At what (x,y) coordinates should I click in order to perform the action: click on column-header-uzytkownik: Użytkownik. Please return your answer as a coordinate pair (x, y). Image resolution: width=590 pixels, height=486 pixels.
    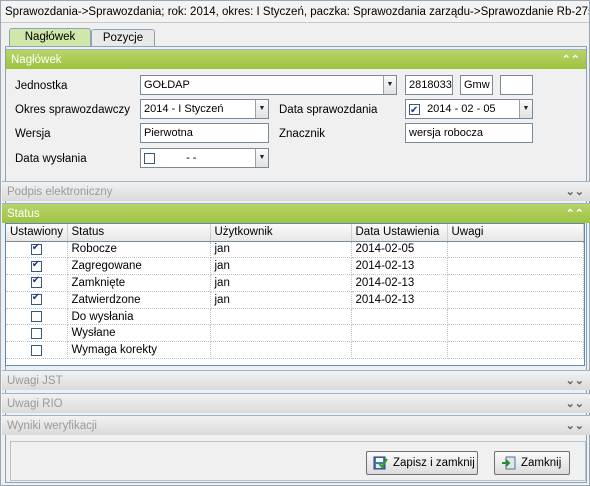
    Looking at the image, I should click on (281, 233).